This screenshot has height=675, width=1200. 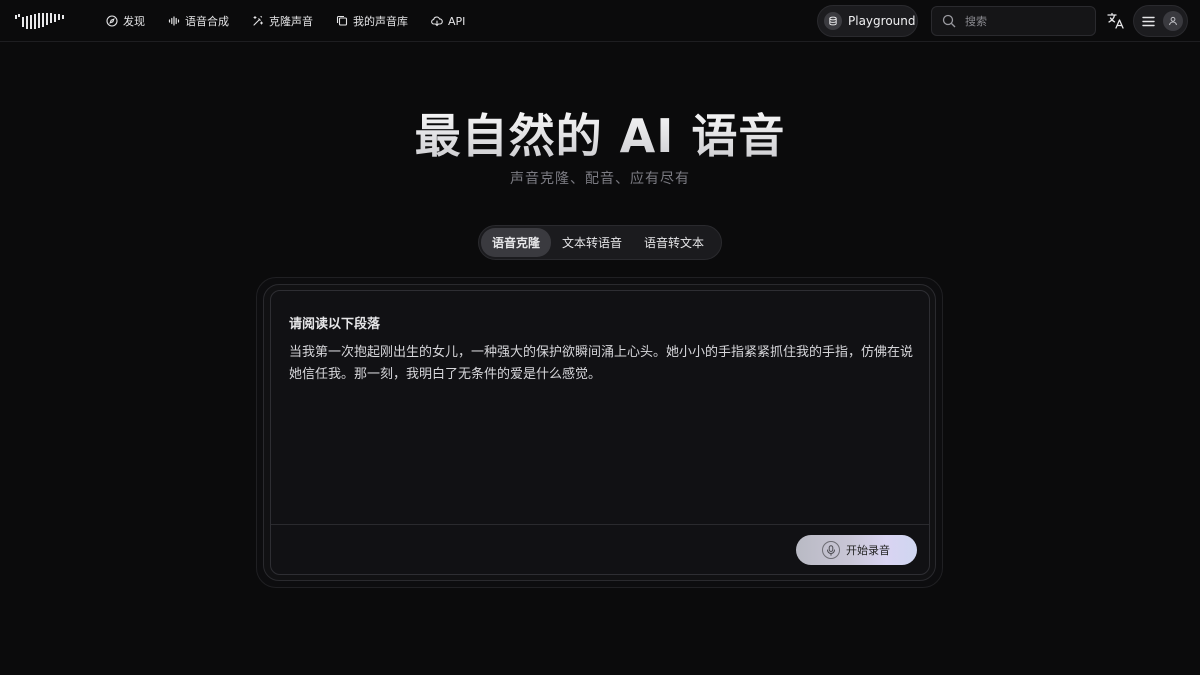 I want to click on menu-icon, so click(x=1148, y=21).